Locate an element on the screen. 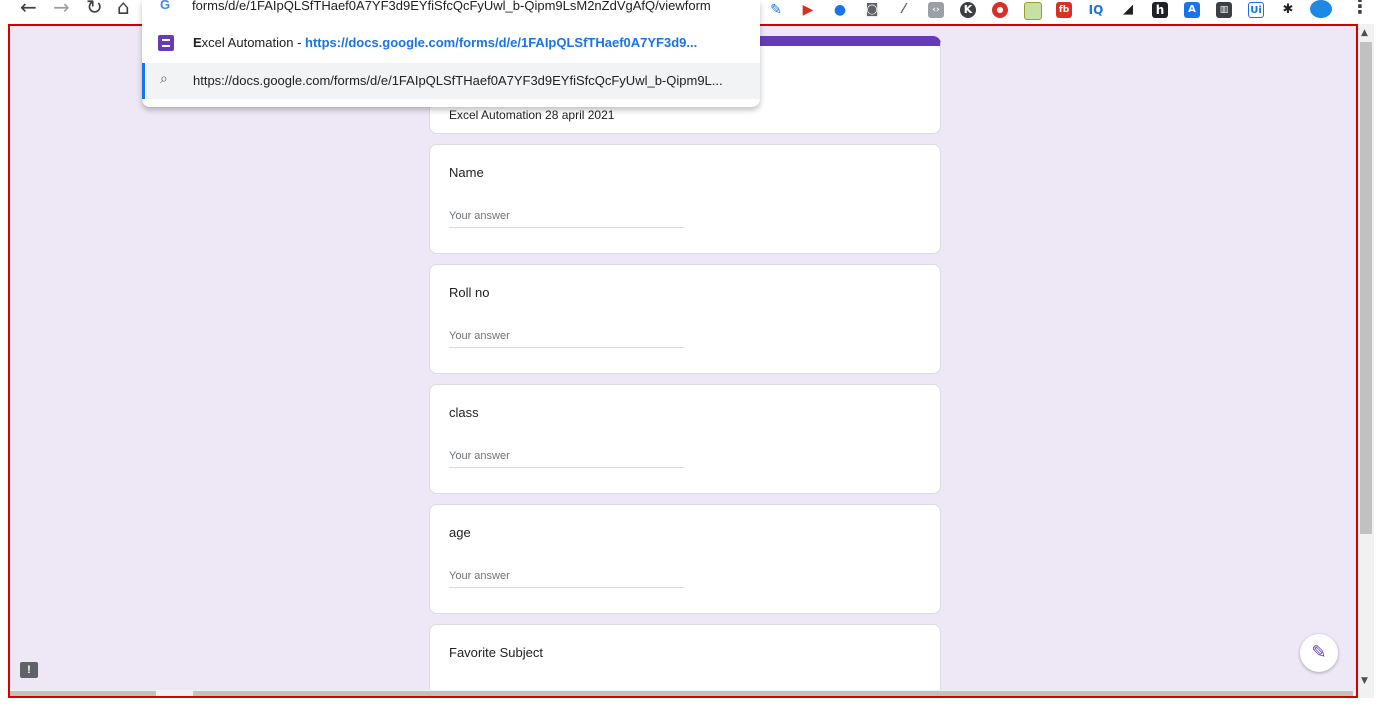  suggestion-title: xcel Automation is located at coordinates (247, 42).